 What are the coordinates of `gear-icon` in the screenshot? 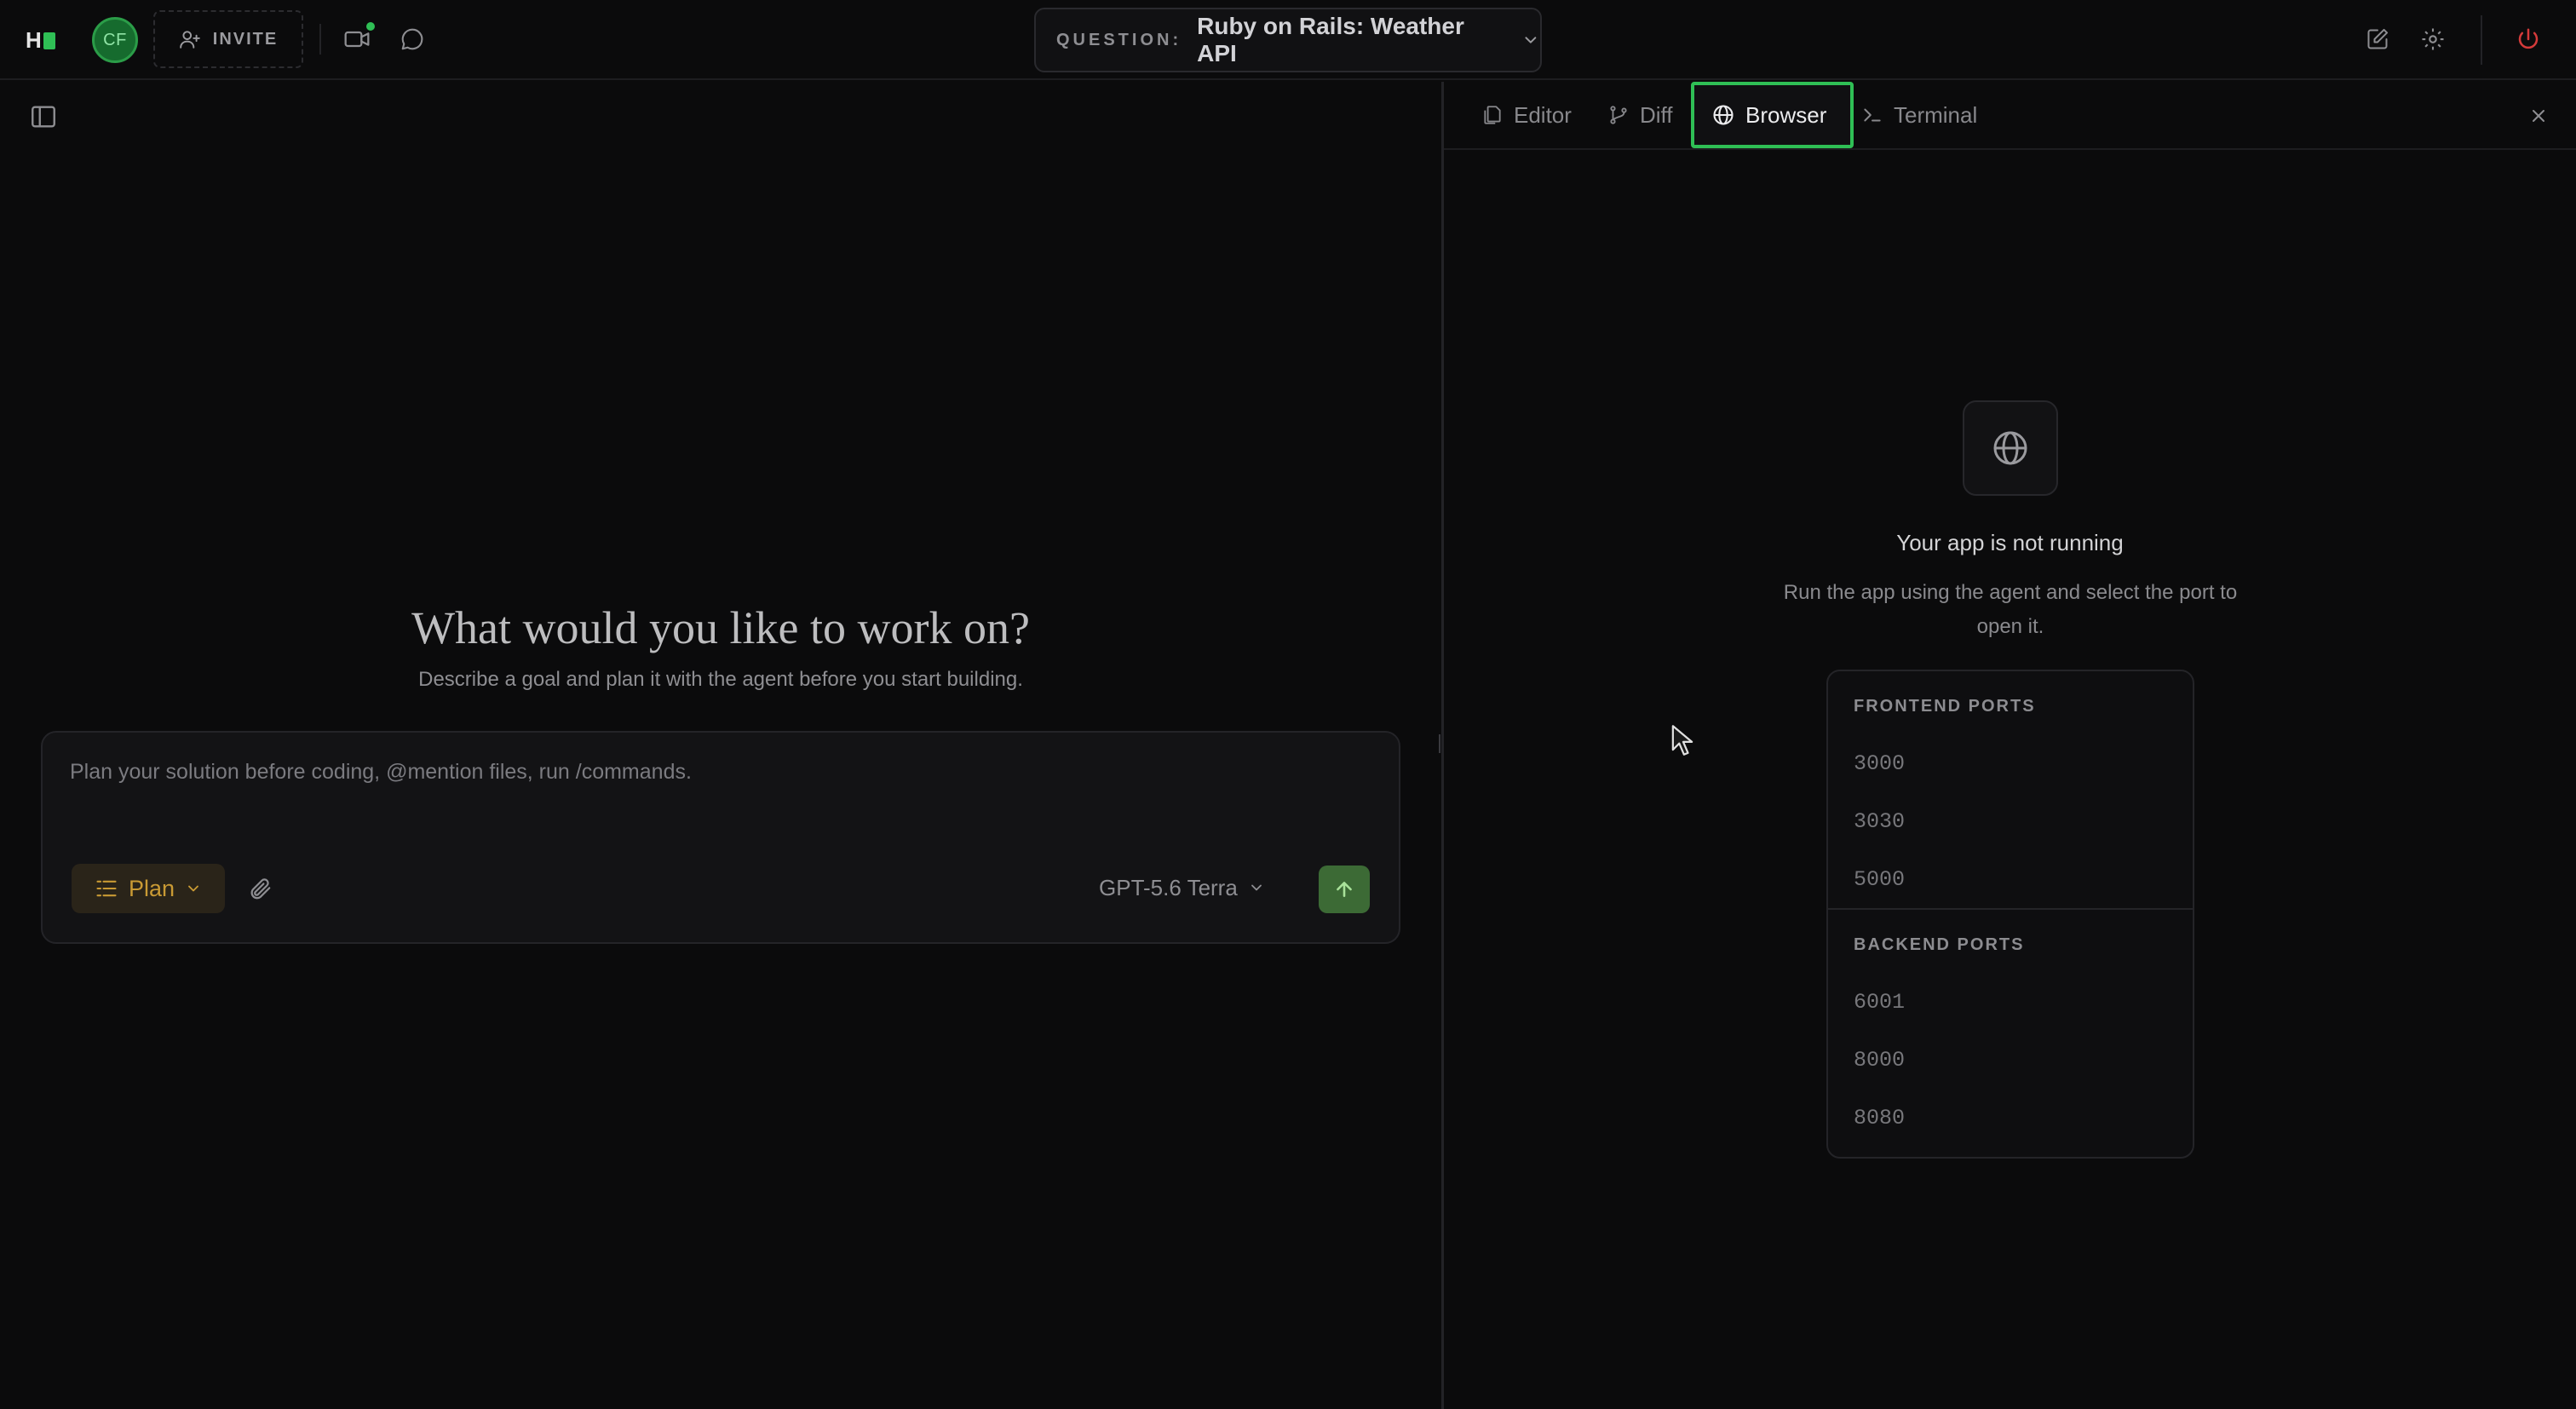 It's located at (2433, 39).